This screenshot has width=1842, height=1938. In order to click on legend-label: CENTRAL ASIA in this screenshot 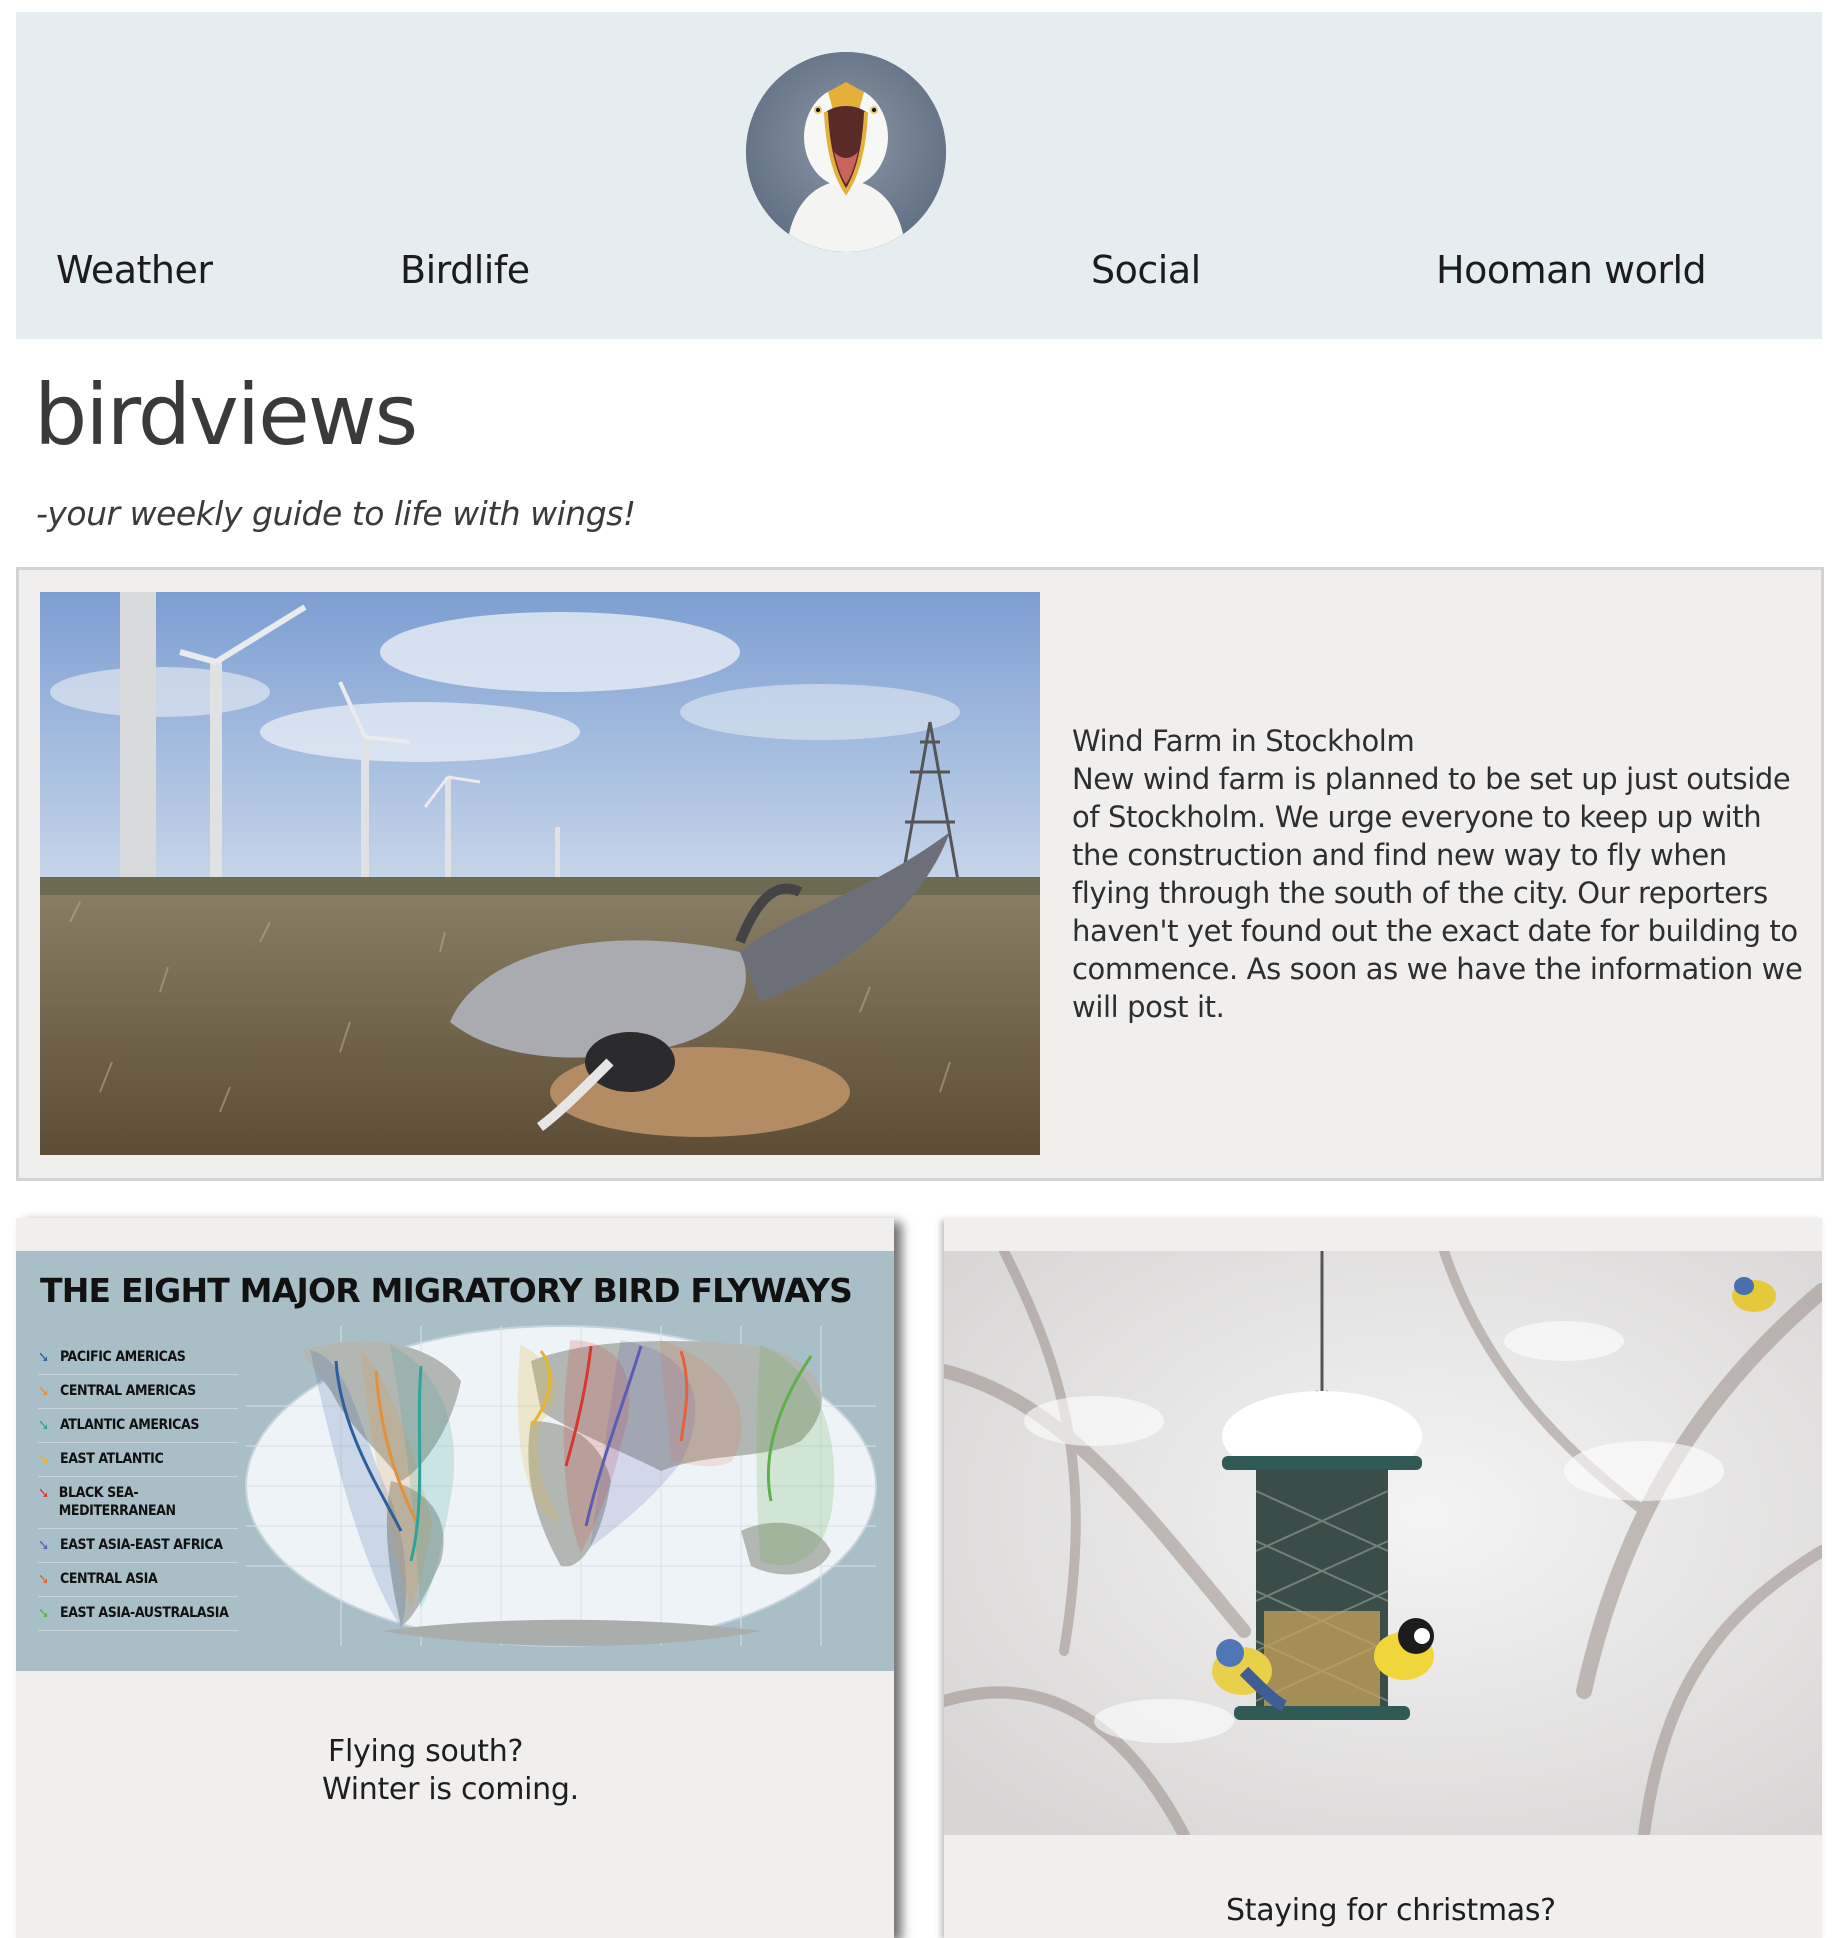, I will do `click(109, 1579)`.